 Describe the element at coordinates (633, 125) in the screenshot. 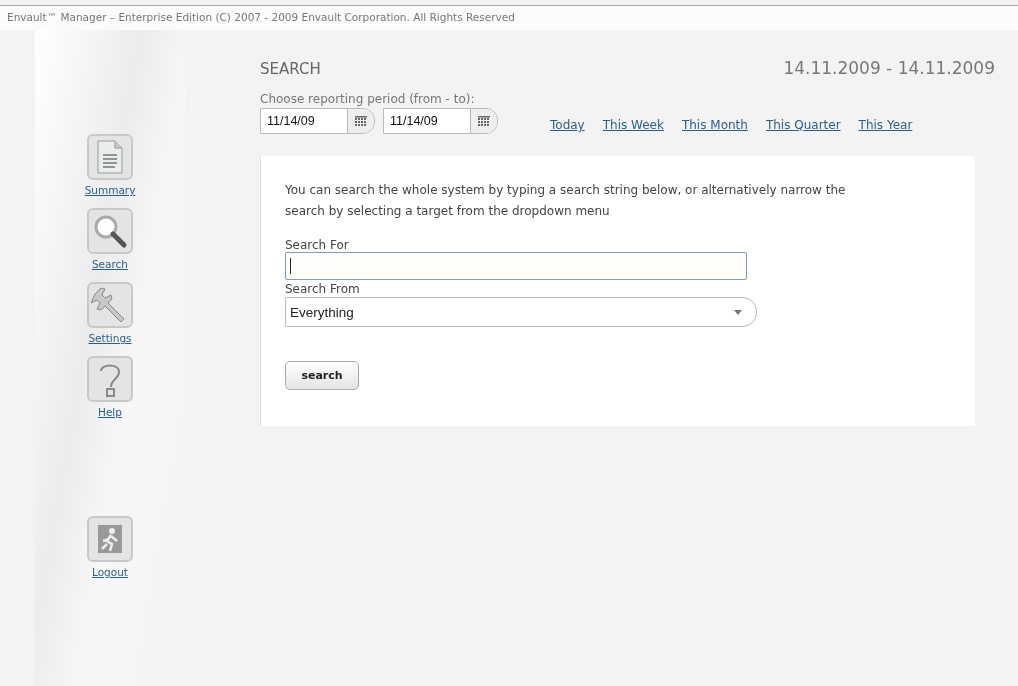

I see `period-link: This Week` at that location.